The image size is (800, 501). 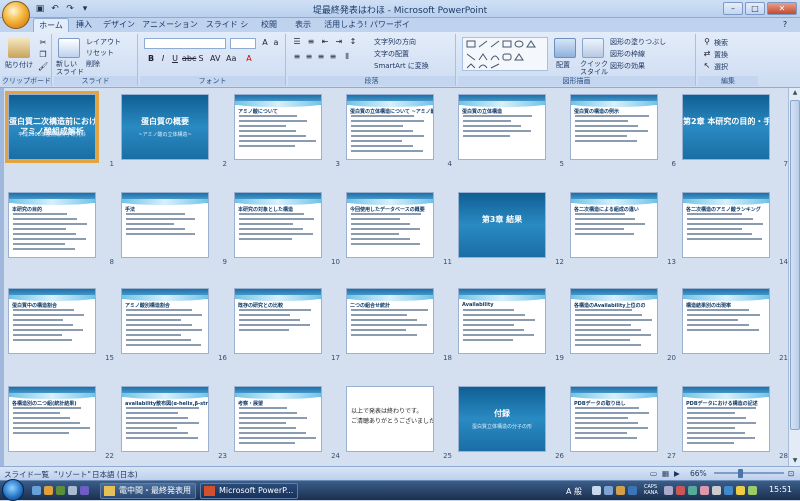 What do you see at coordinates (733, 8) in the screenshot?
I see `minimize-button: –` at bounding box center [733, 8].